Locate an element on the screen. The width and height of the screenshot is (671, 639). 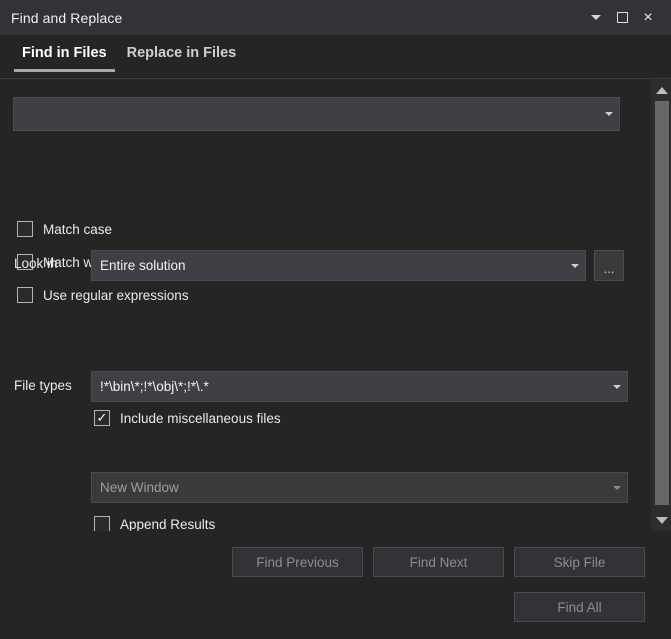
scrollbar-thumb is located at coordinates (662, 303).